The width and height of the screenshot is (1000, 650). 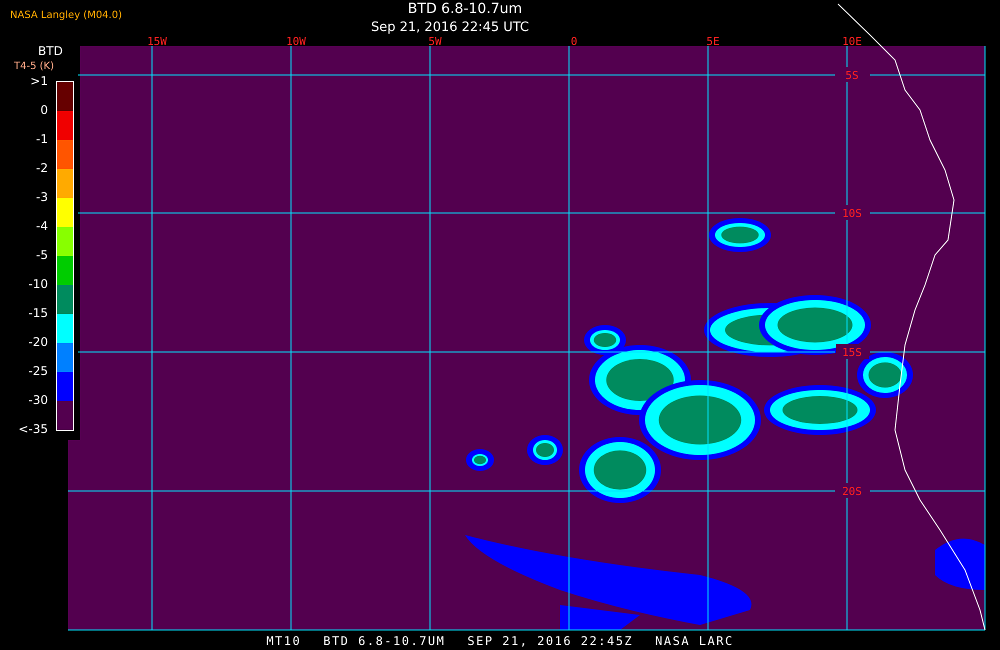 What do you see at coordinates (852, 491) in the screenshot?
I see `latitude-label: 20S` at bounding box center [852, 491].